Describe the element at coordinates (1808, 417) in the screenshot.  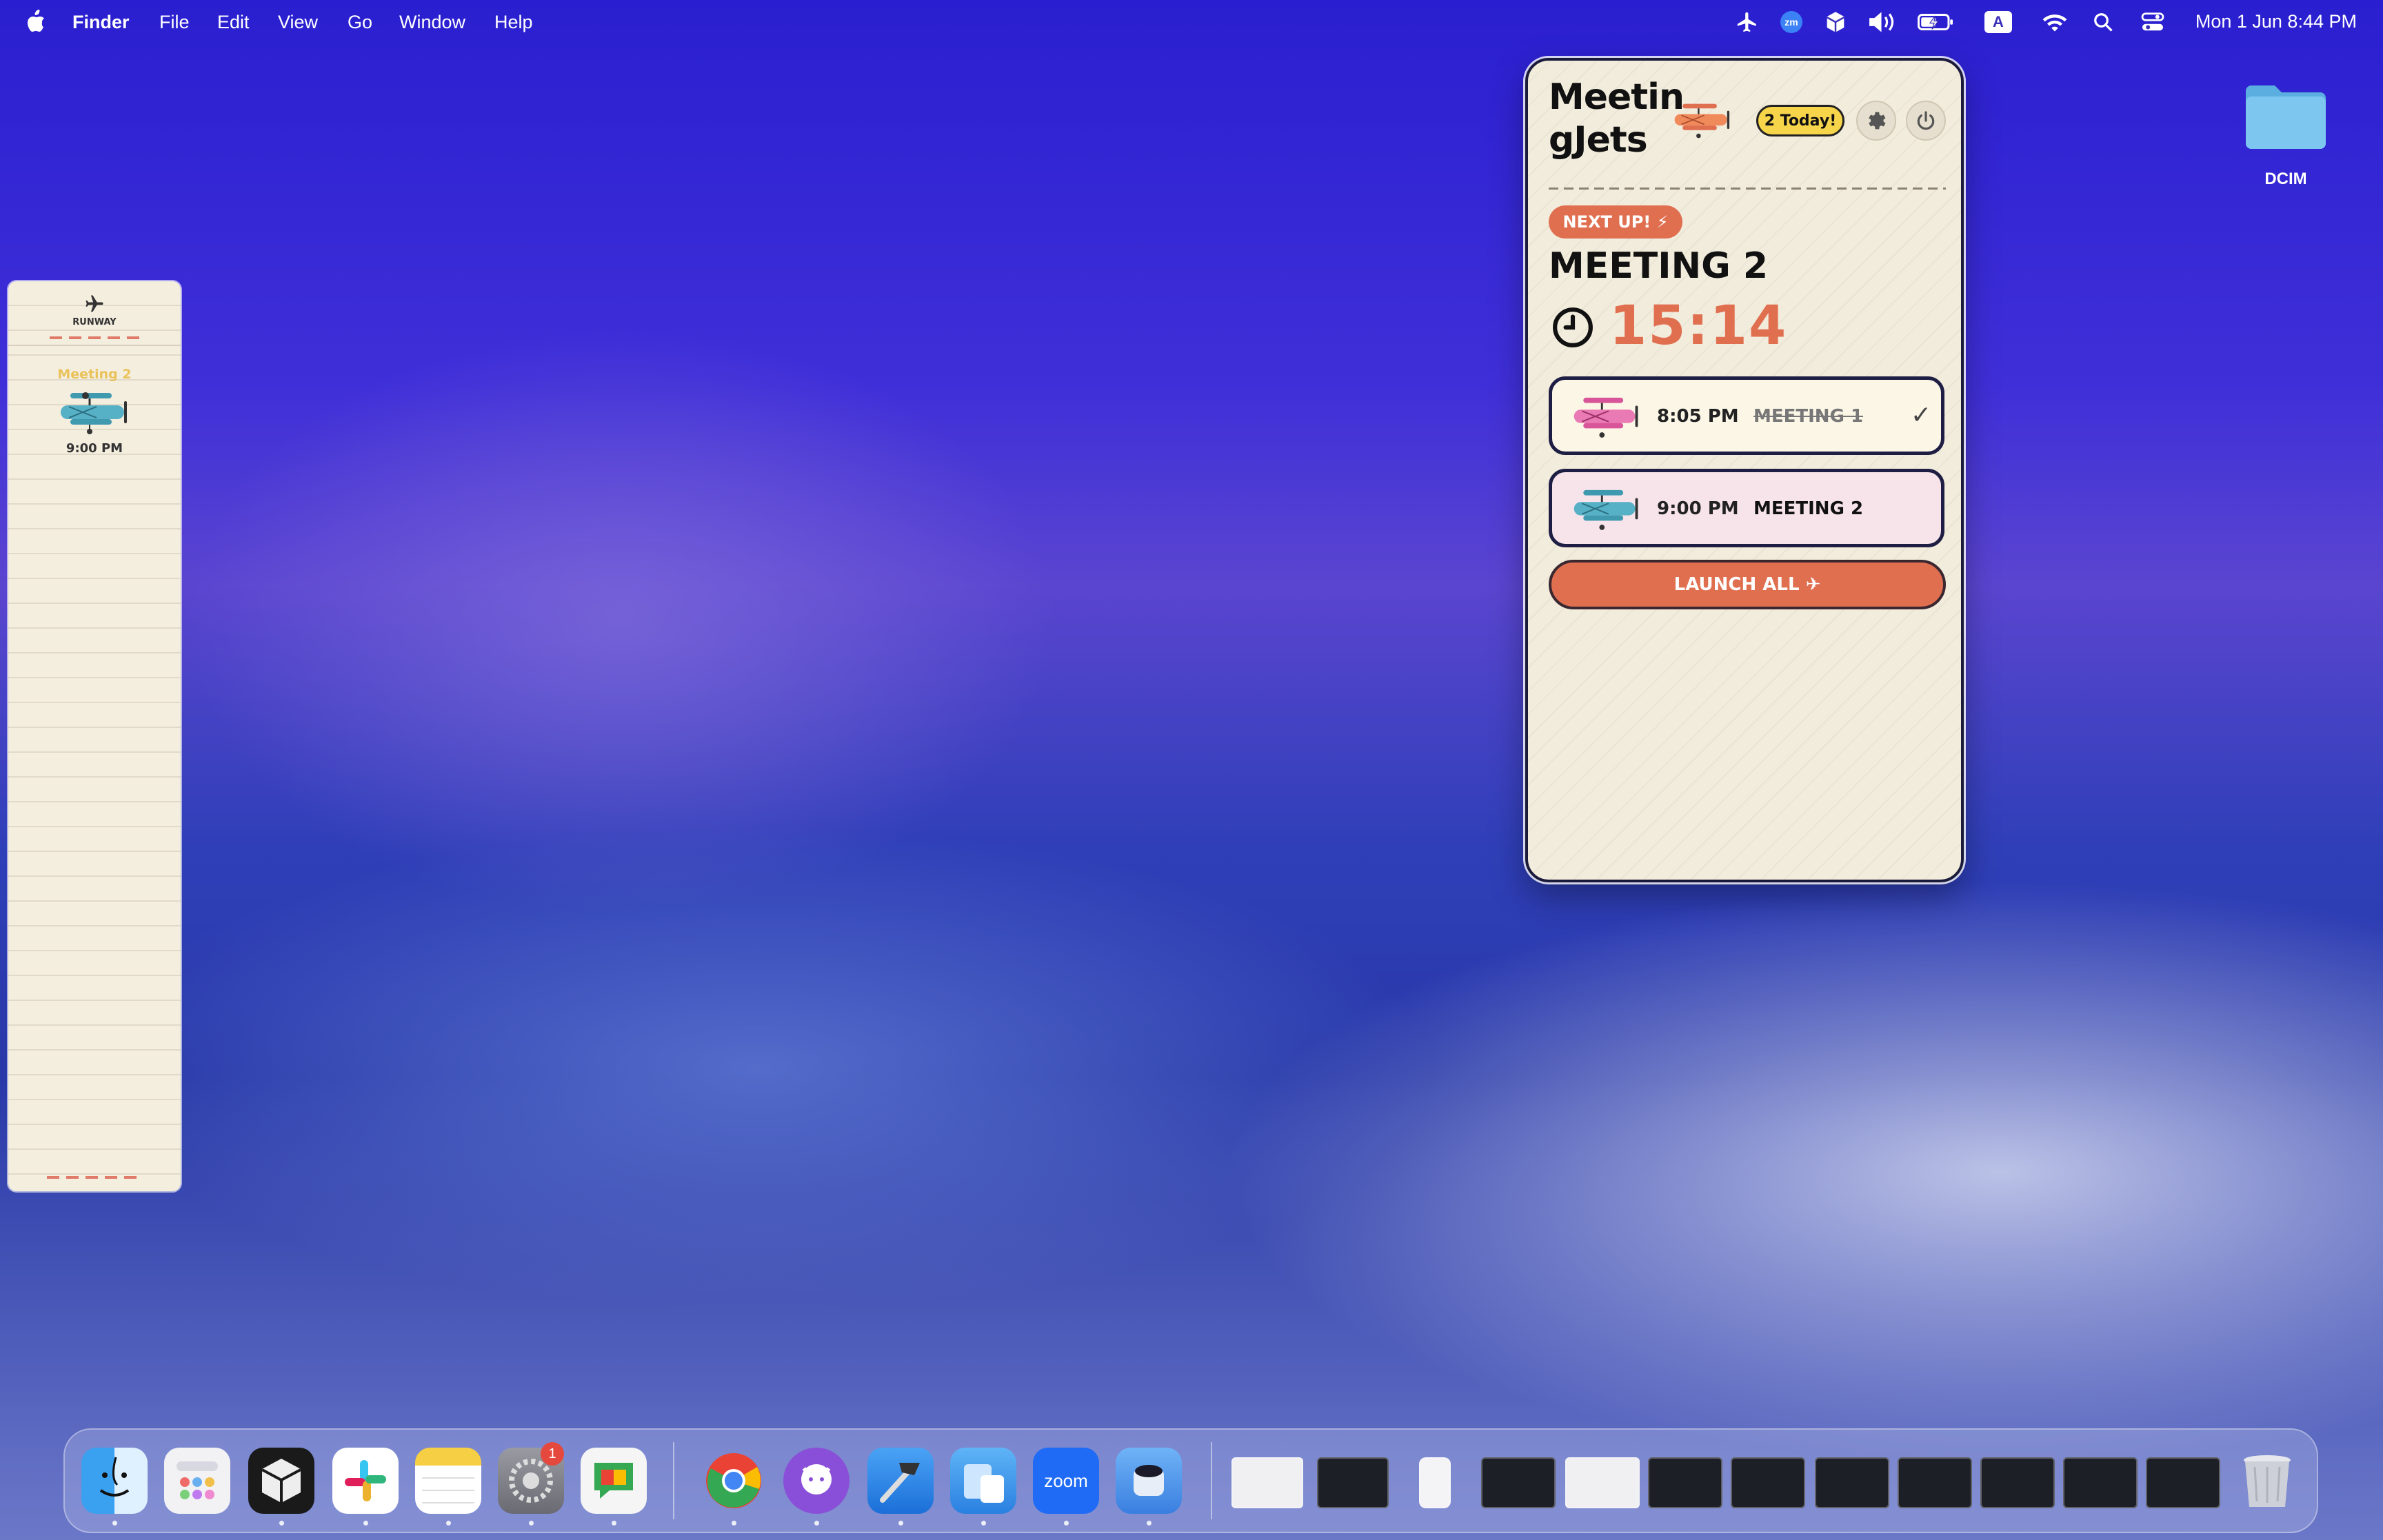
I see `meeting-1-name: MEETING 1` at that location.